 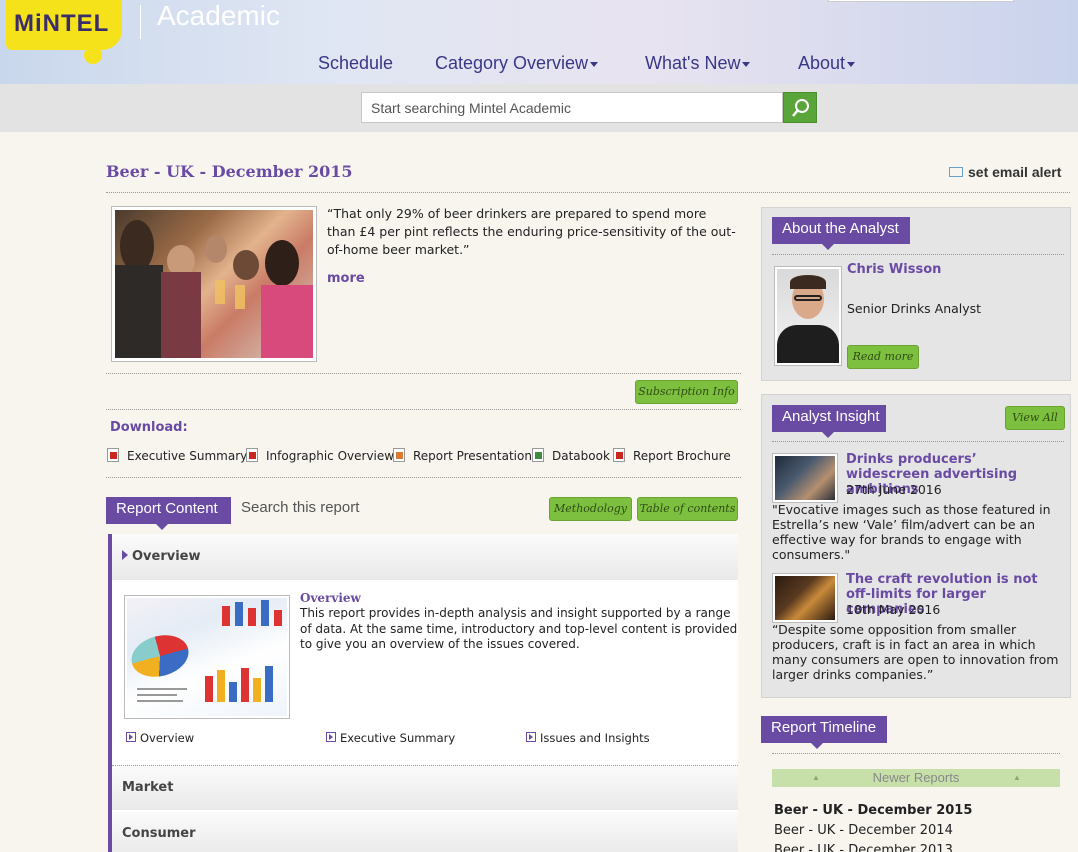 I want to click on section-label: Overview, so click(x=166, y=556).